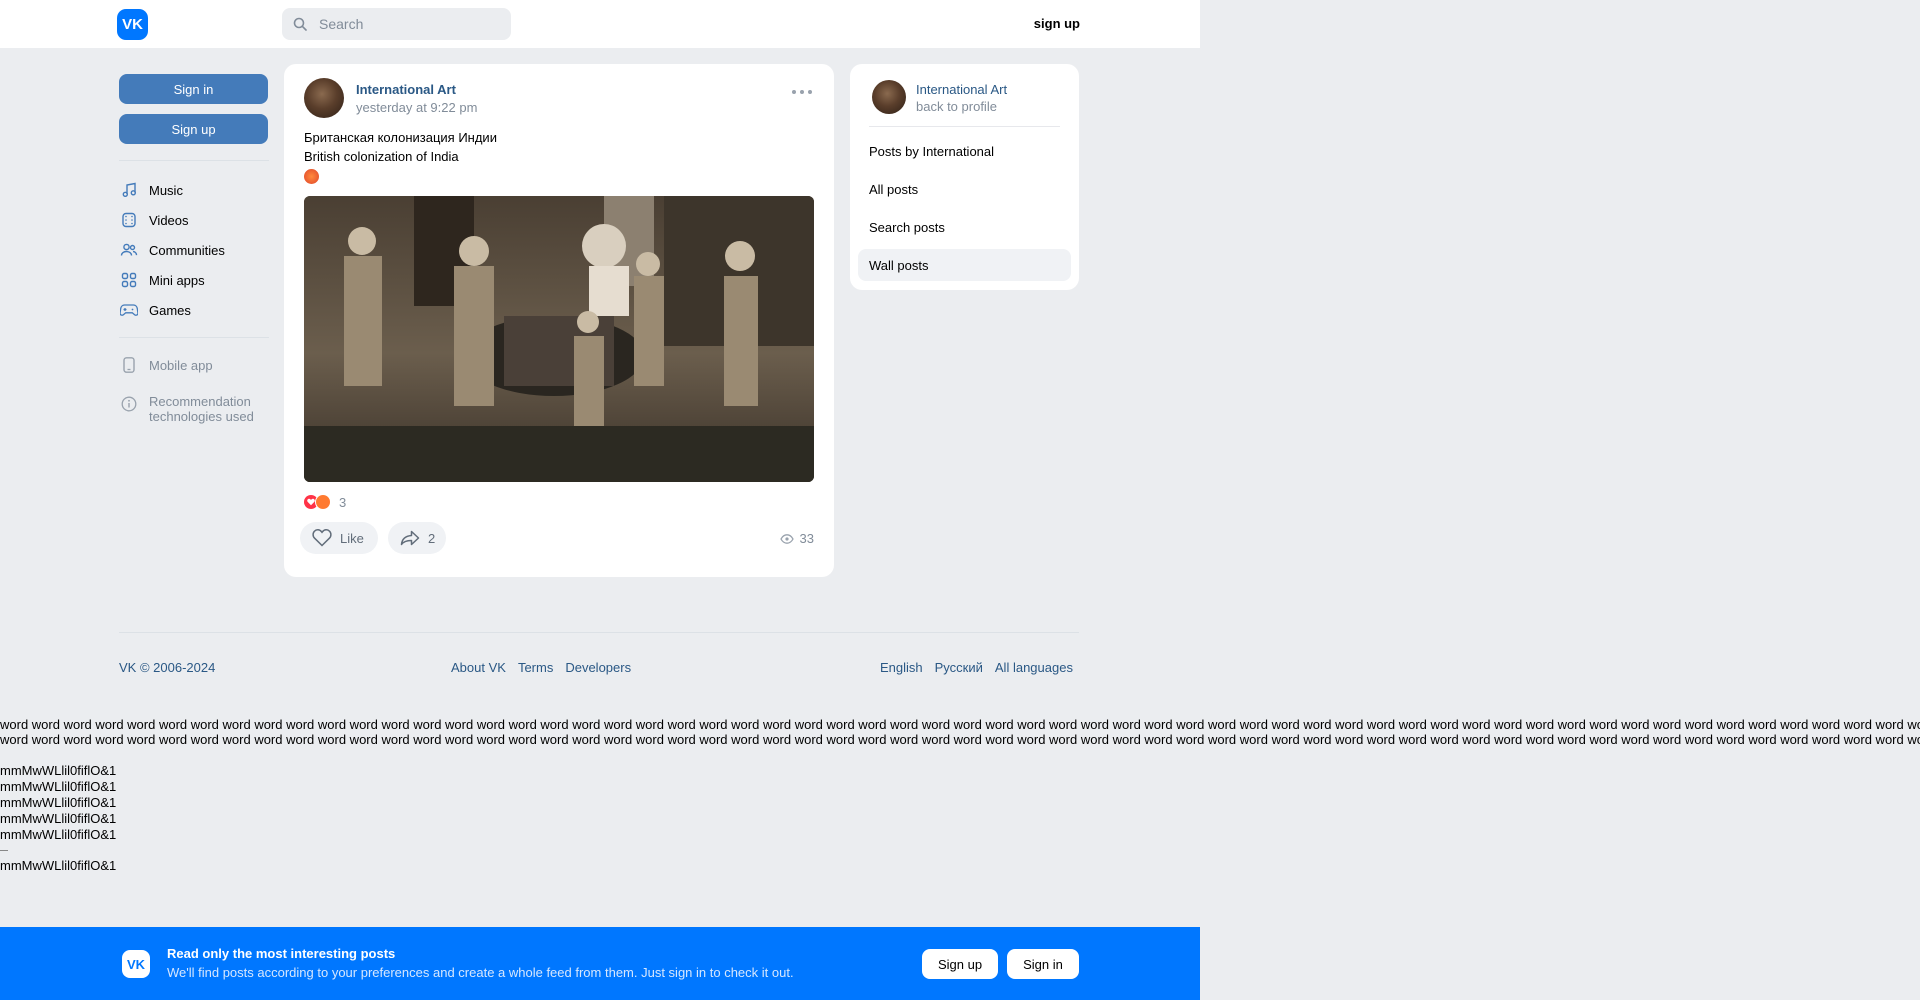 The image size is (1920, 1000). I want to click on reactions: 3, so click(325, 502).